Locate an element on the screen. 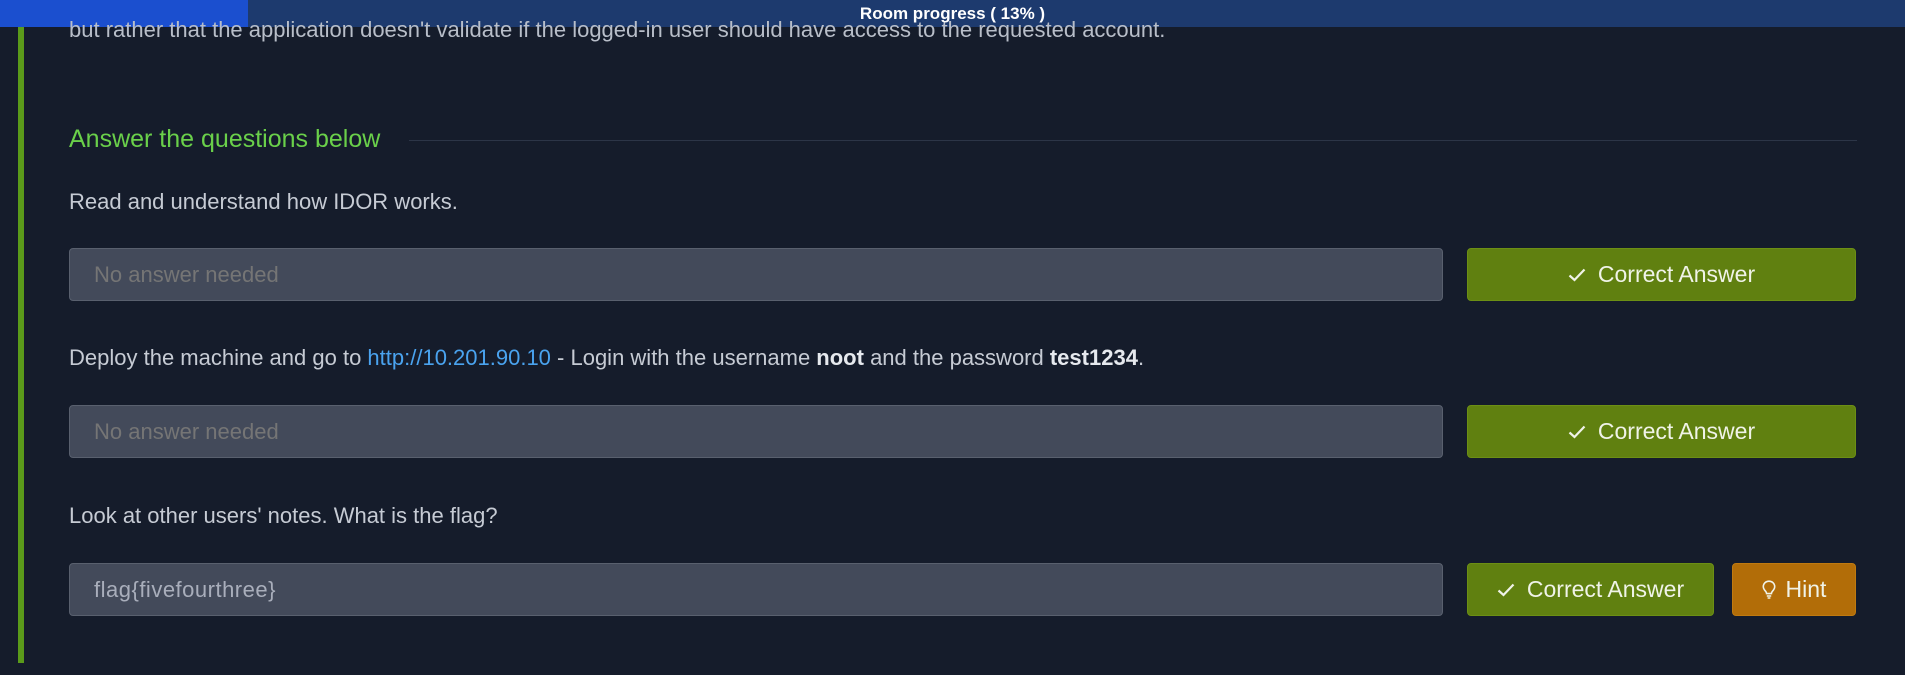 This screenshot has width=1905, height=675. question-1-answer-input is located at coordinates (756, 274).